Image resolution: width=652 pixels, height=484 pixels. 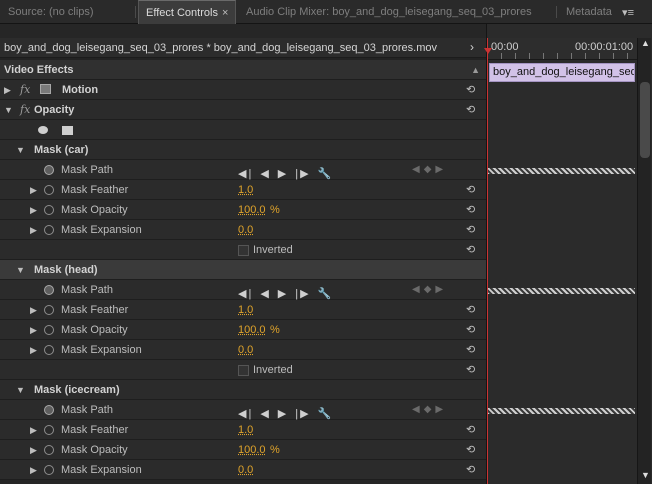 What do you see at coordinates (645, 43) in the screenshot?
I see `scroll-up-icon: ▲` at bounding box center [645, 43].